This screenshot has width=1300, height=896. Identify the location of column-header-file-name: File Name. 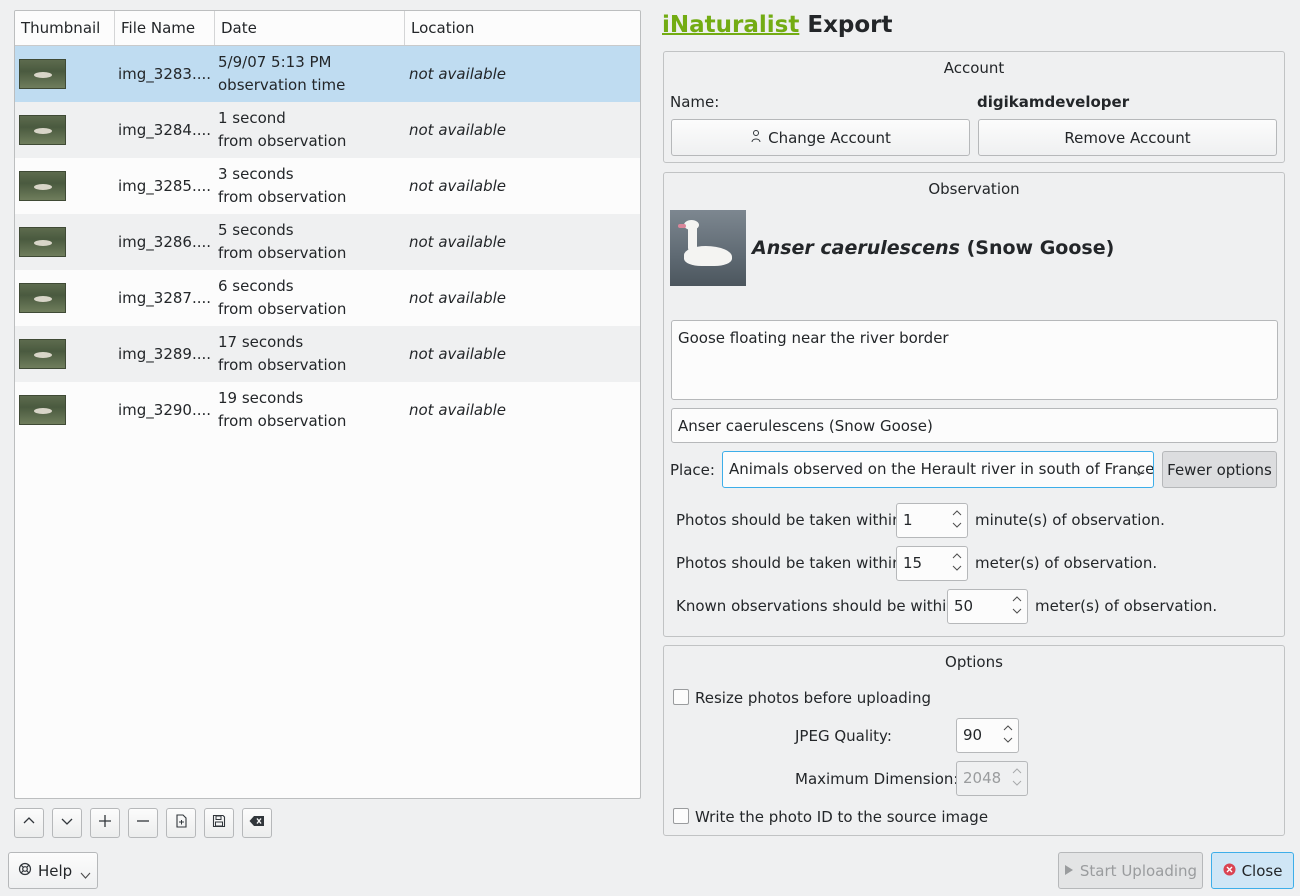
(165, 28).